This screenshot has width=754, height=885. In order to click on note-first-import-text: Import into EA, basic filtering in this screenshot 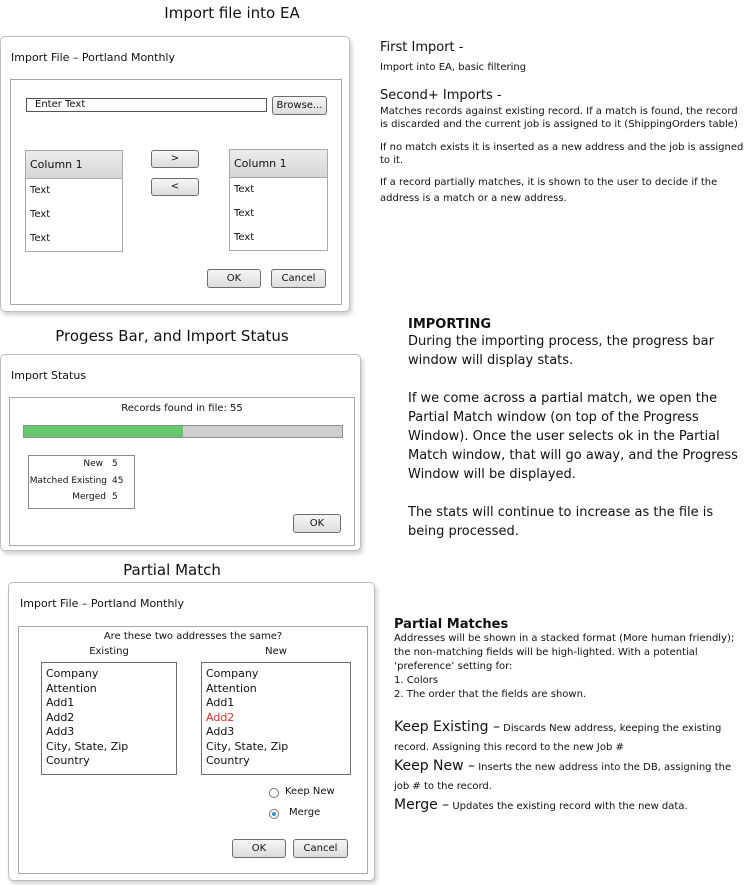, I will do `click(453, 67)`.